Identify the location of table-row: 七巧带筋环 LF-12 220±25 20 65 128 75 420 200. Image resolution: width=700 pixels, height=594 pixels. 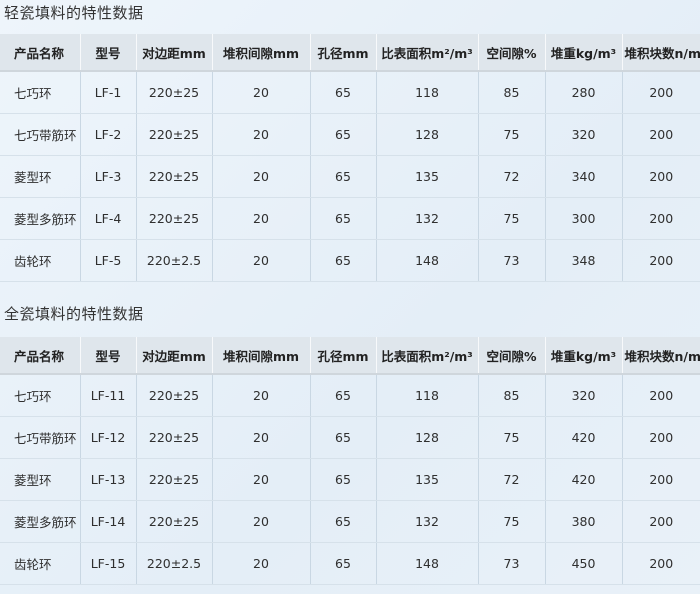
(350, 437).